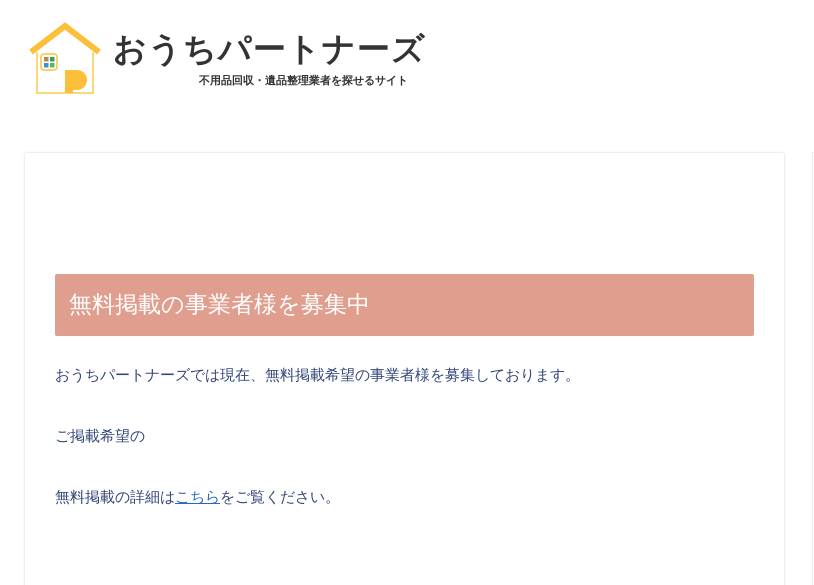 The image size is (814, 585). I want to click on body-paragraph: ご掲載希望の, so click(100, 436).